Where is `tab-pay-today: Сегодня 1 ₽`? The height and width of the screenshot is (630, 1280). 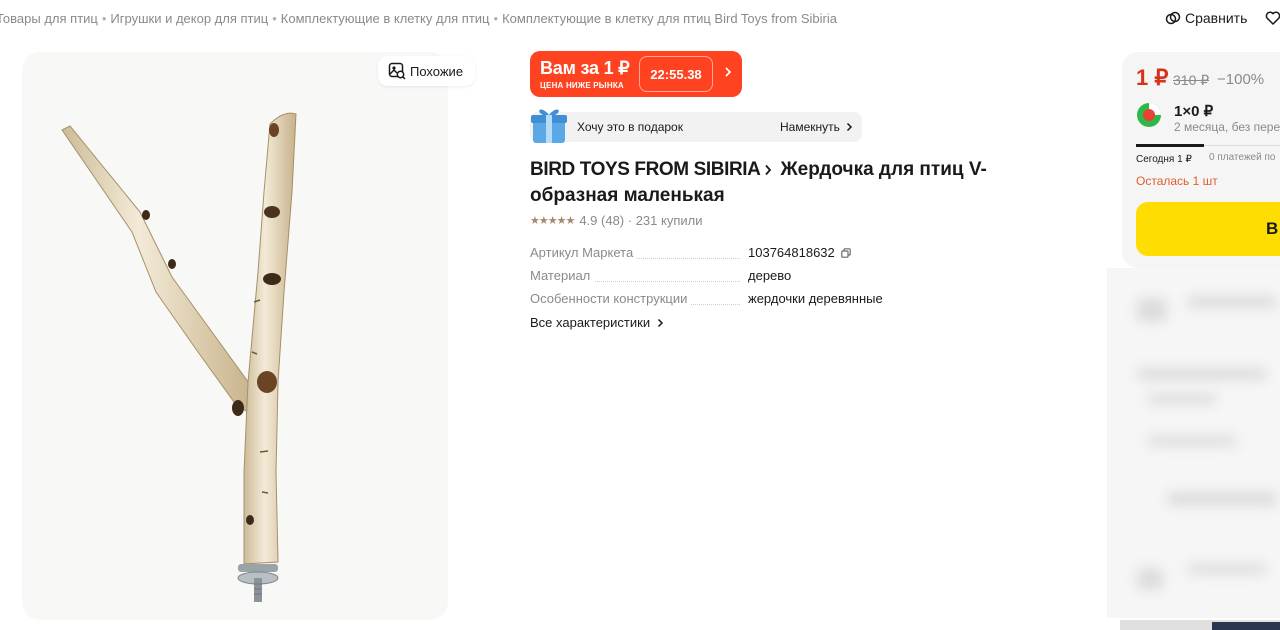
tab-pay-today: Сегодня 1 ₽ is located at coordinates (1164, 159).